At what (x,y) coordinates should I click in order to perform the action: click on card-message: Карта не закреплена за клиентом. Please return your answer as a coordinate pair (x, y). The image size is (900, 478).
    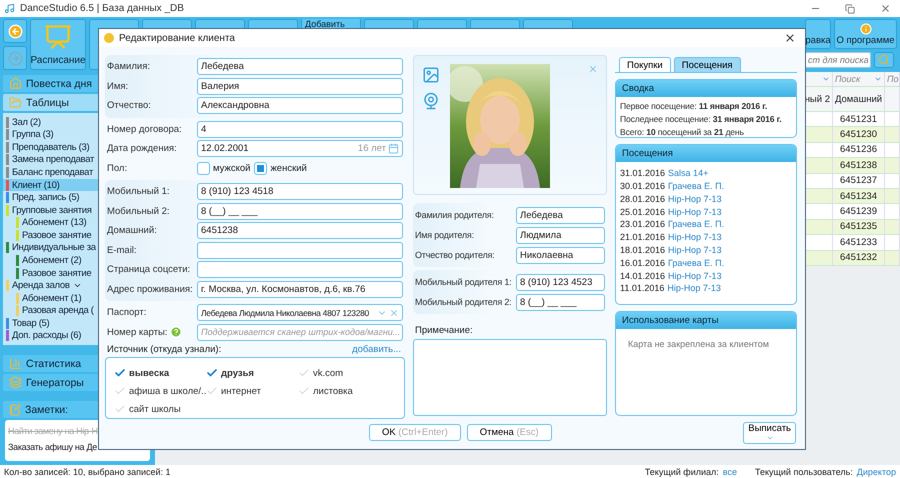
    Looking at the image, I should click on (699, 344).